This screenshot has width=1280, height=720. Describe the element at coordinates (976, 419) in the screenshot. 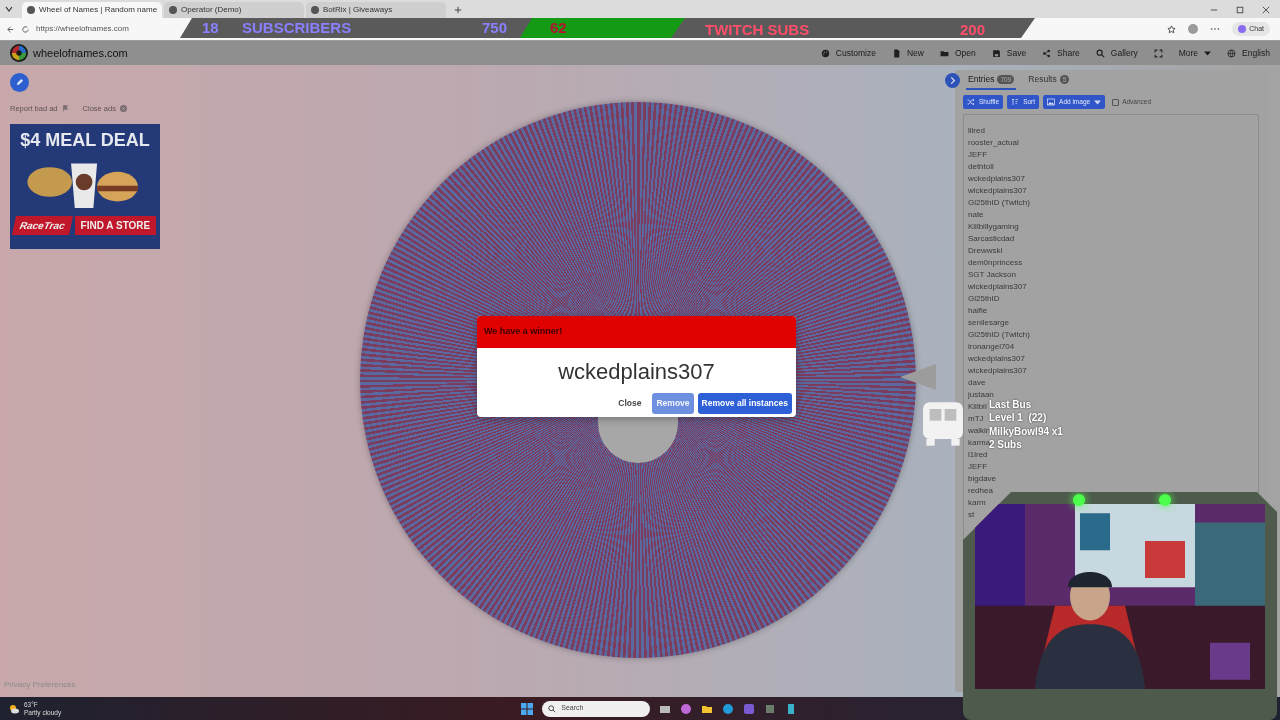

I see `entry-line: mTJ` at that location.